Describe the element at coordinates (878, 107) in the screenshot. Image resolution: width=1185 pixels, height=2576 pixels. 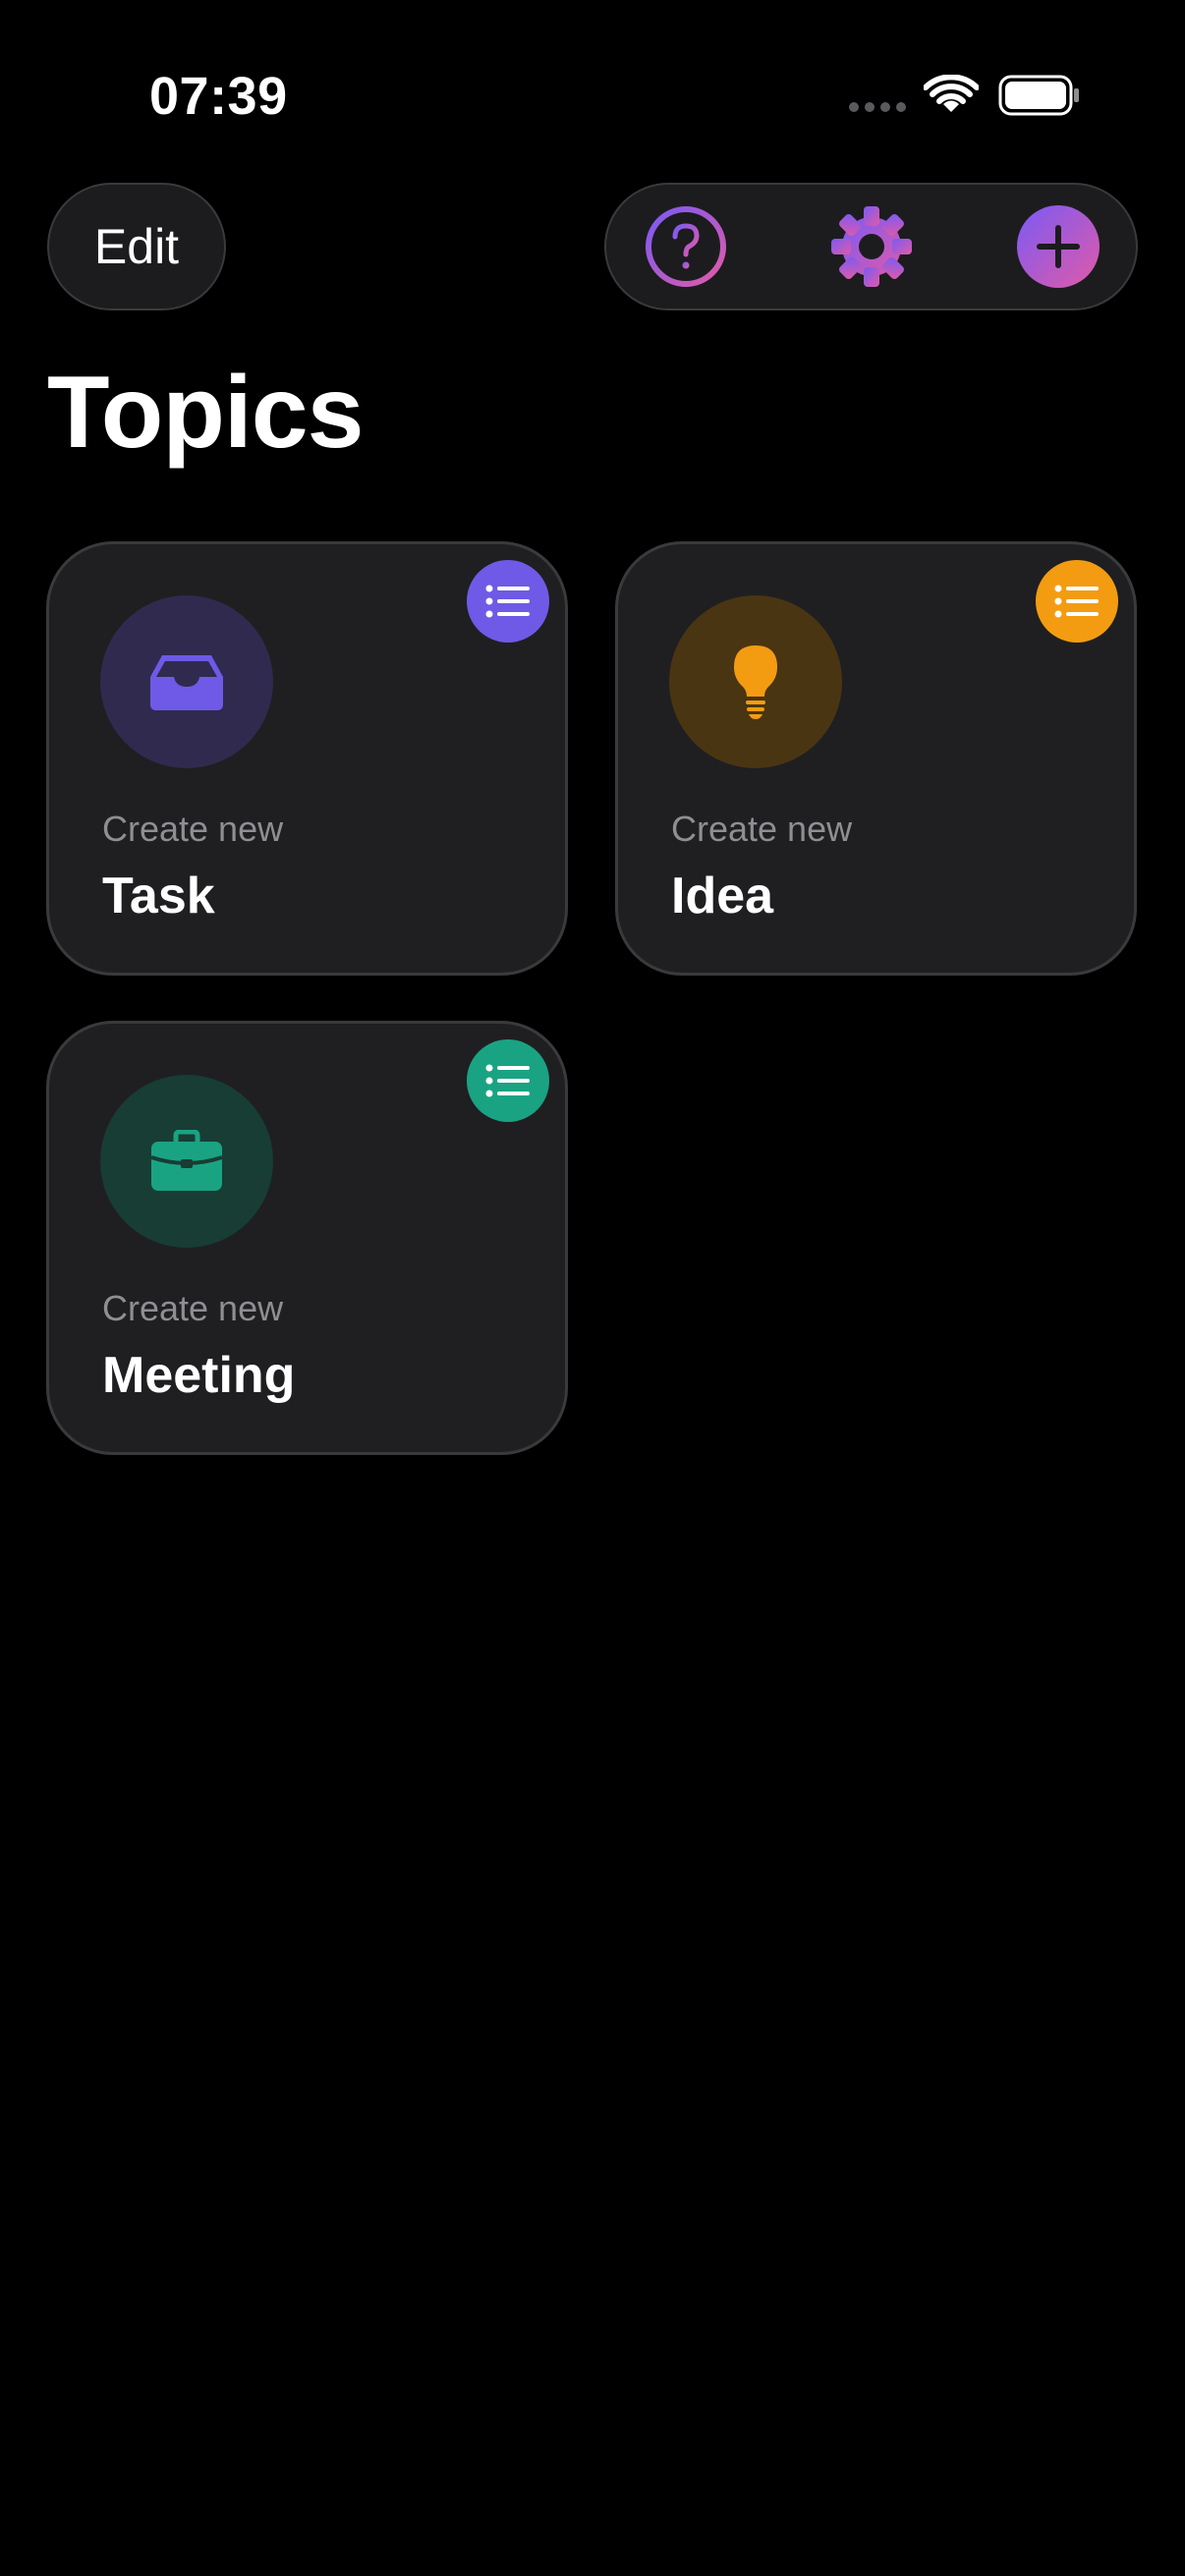
I see `cellular-signal-icon` at that location.